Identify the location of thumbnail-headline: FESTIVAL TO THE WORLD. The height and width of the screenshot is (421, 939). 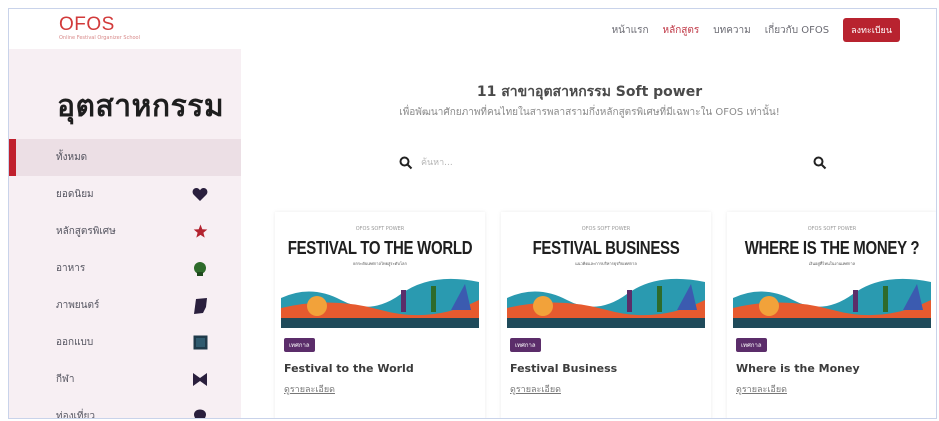
(380, 248).